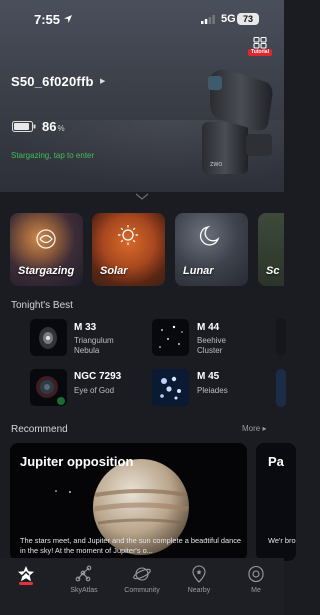  I want to click on object-name: M 45, so click(208, 376).